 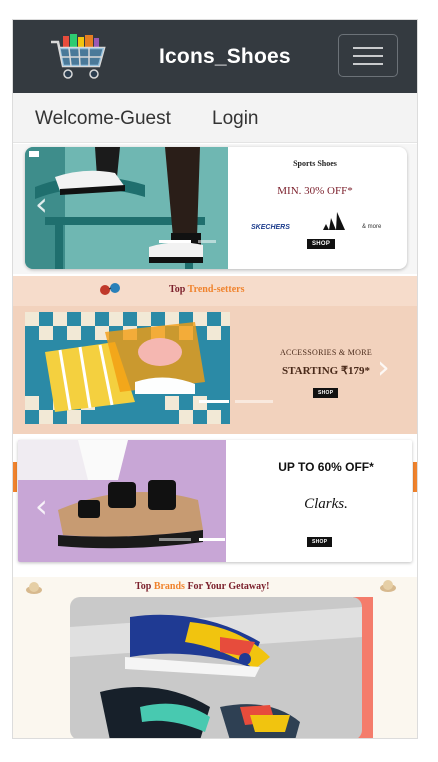 I want to click on chevron-right-icon: ›, so click(x=383, y=367).